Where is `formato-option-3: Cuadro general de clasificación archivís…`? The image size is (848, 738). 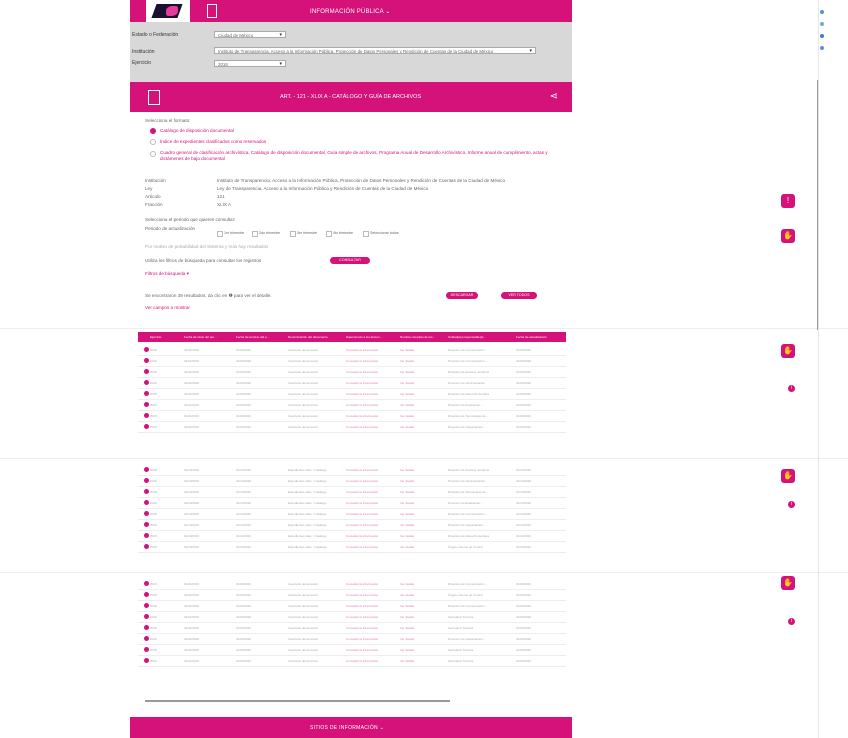
formato-option-3: Cuadro general de clasificación archivís… is located at coordinates (357, 156).